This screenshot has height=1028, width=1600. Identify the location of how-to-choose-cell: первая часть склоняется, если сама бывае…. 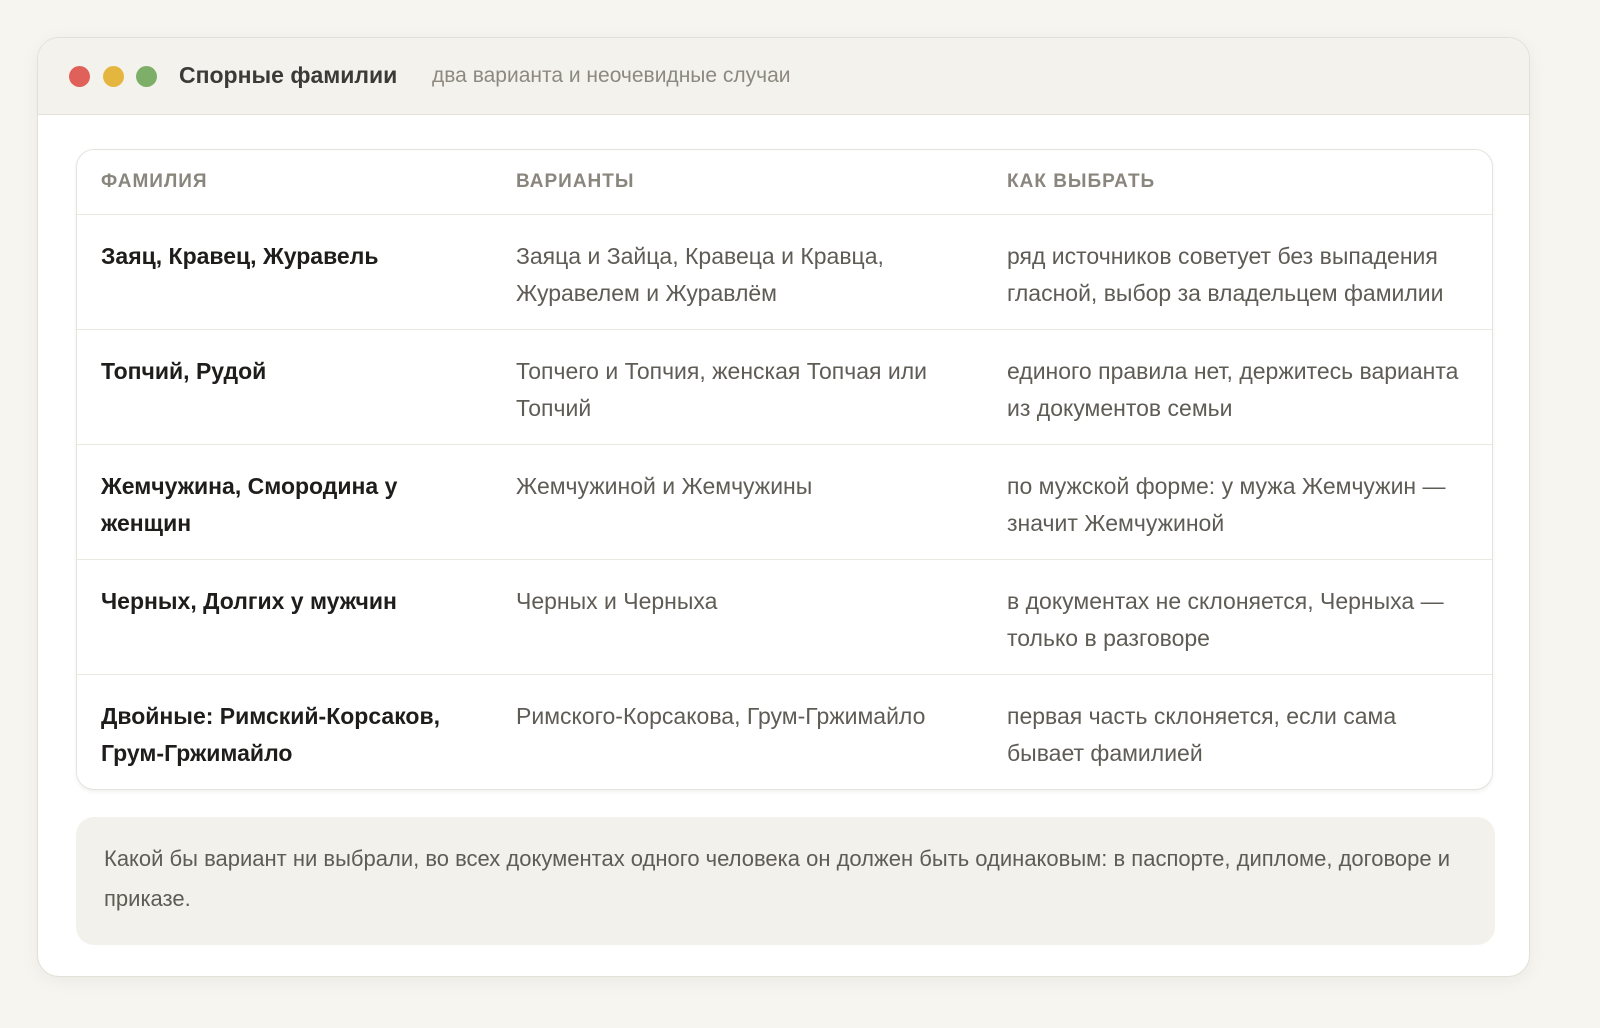
(1202, 734).